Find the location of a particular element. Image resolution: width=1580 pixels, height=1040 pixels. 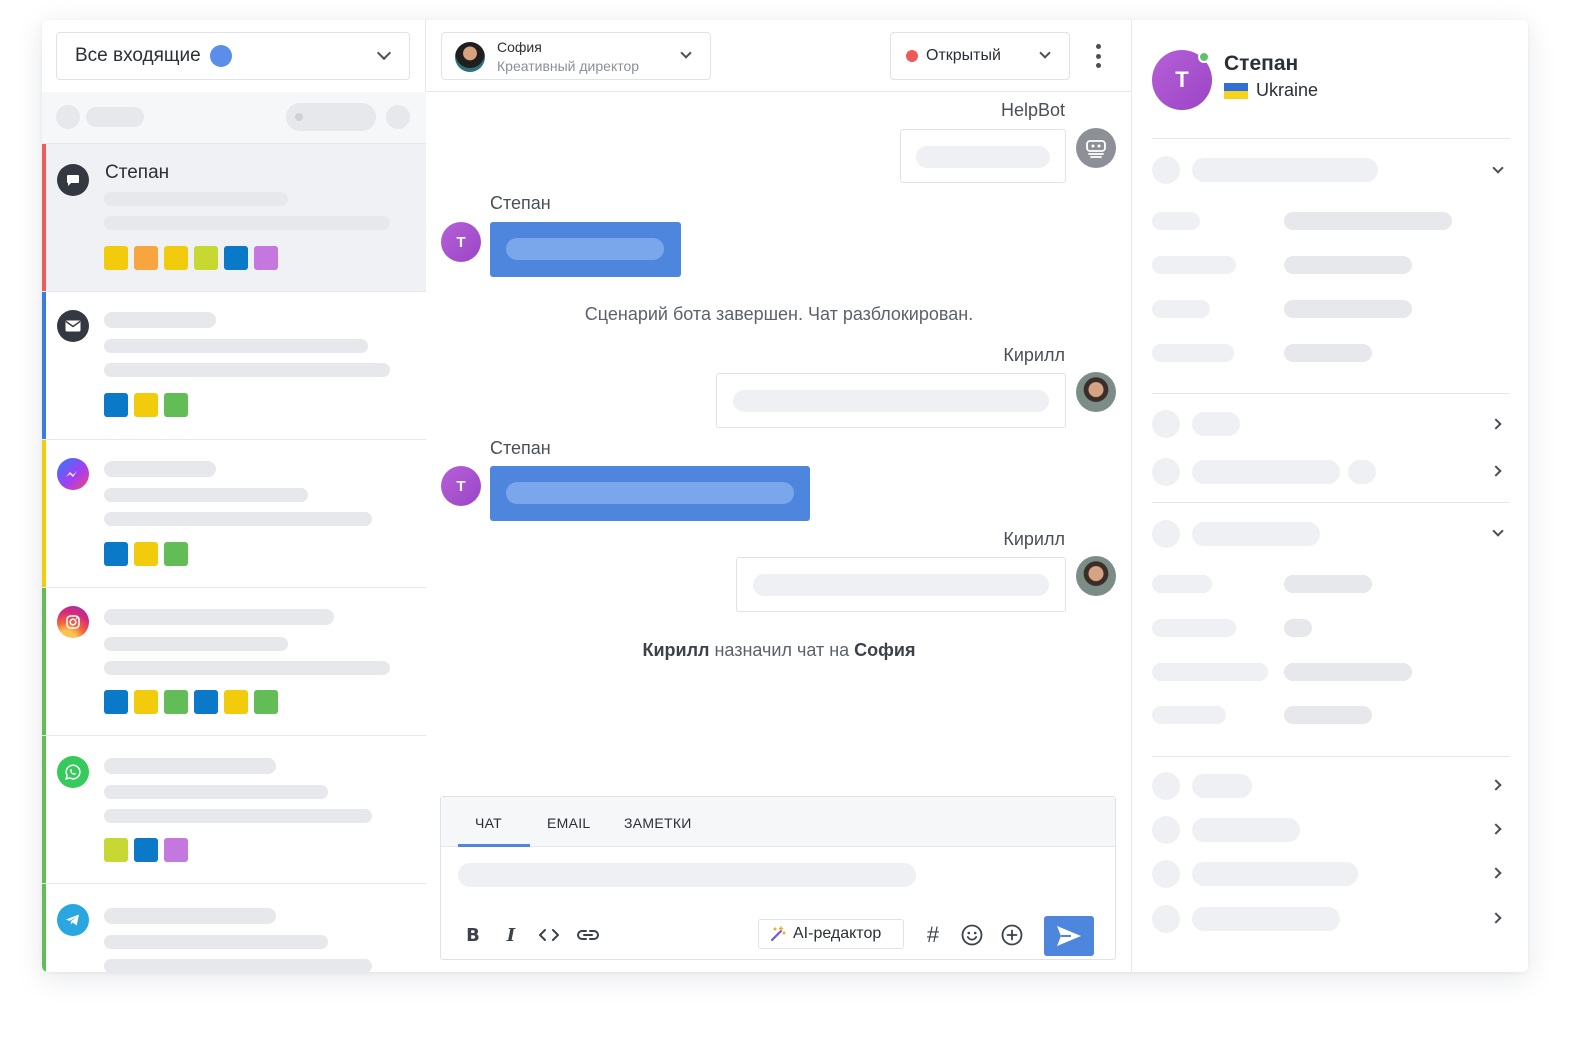

send-button is located at coordinates (1069, 936).